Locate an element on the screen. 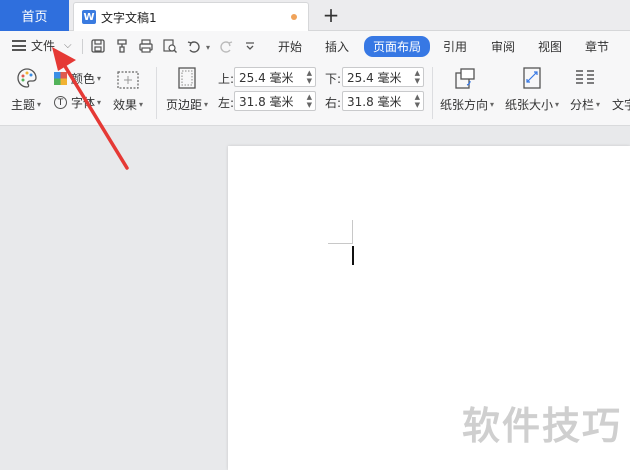 The height and width of the screenshot is (470, 630). redo-icon is located at coordinates (226, 46).